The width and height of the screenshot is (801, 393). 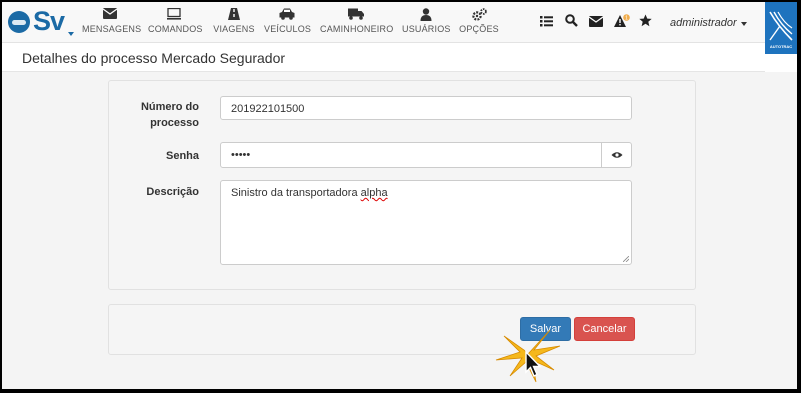 I want to click on logo-mark-icon, so click(x=19, y=22).